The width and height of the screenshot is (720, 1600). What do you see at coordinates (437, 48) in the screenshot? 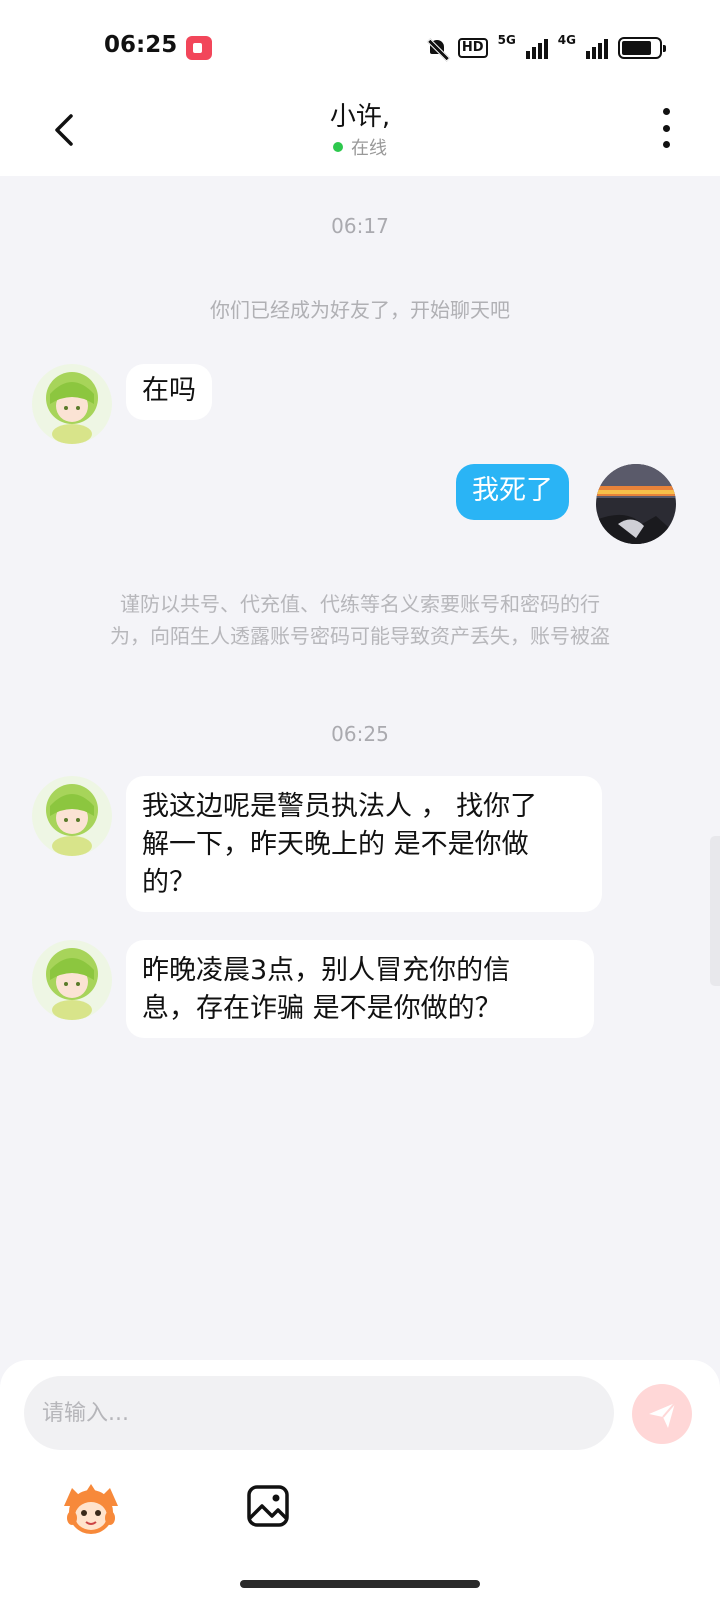
I see `mute-bell-icon` at bounding box center [437, 48].